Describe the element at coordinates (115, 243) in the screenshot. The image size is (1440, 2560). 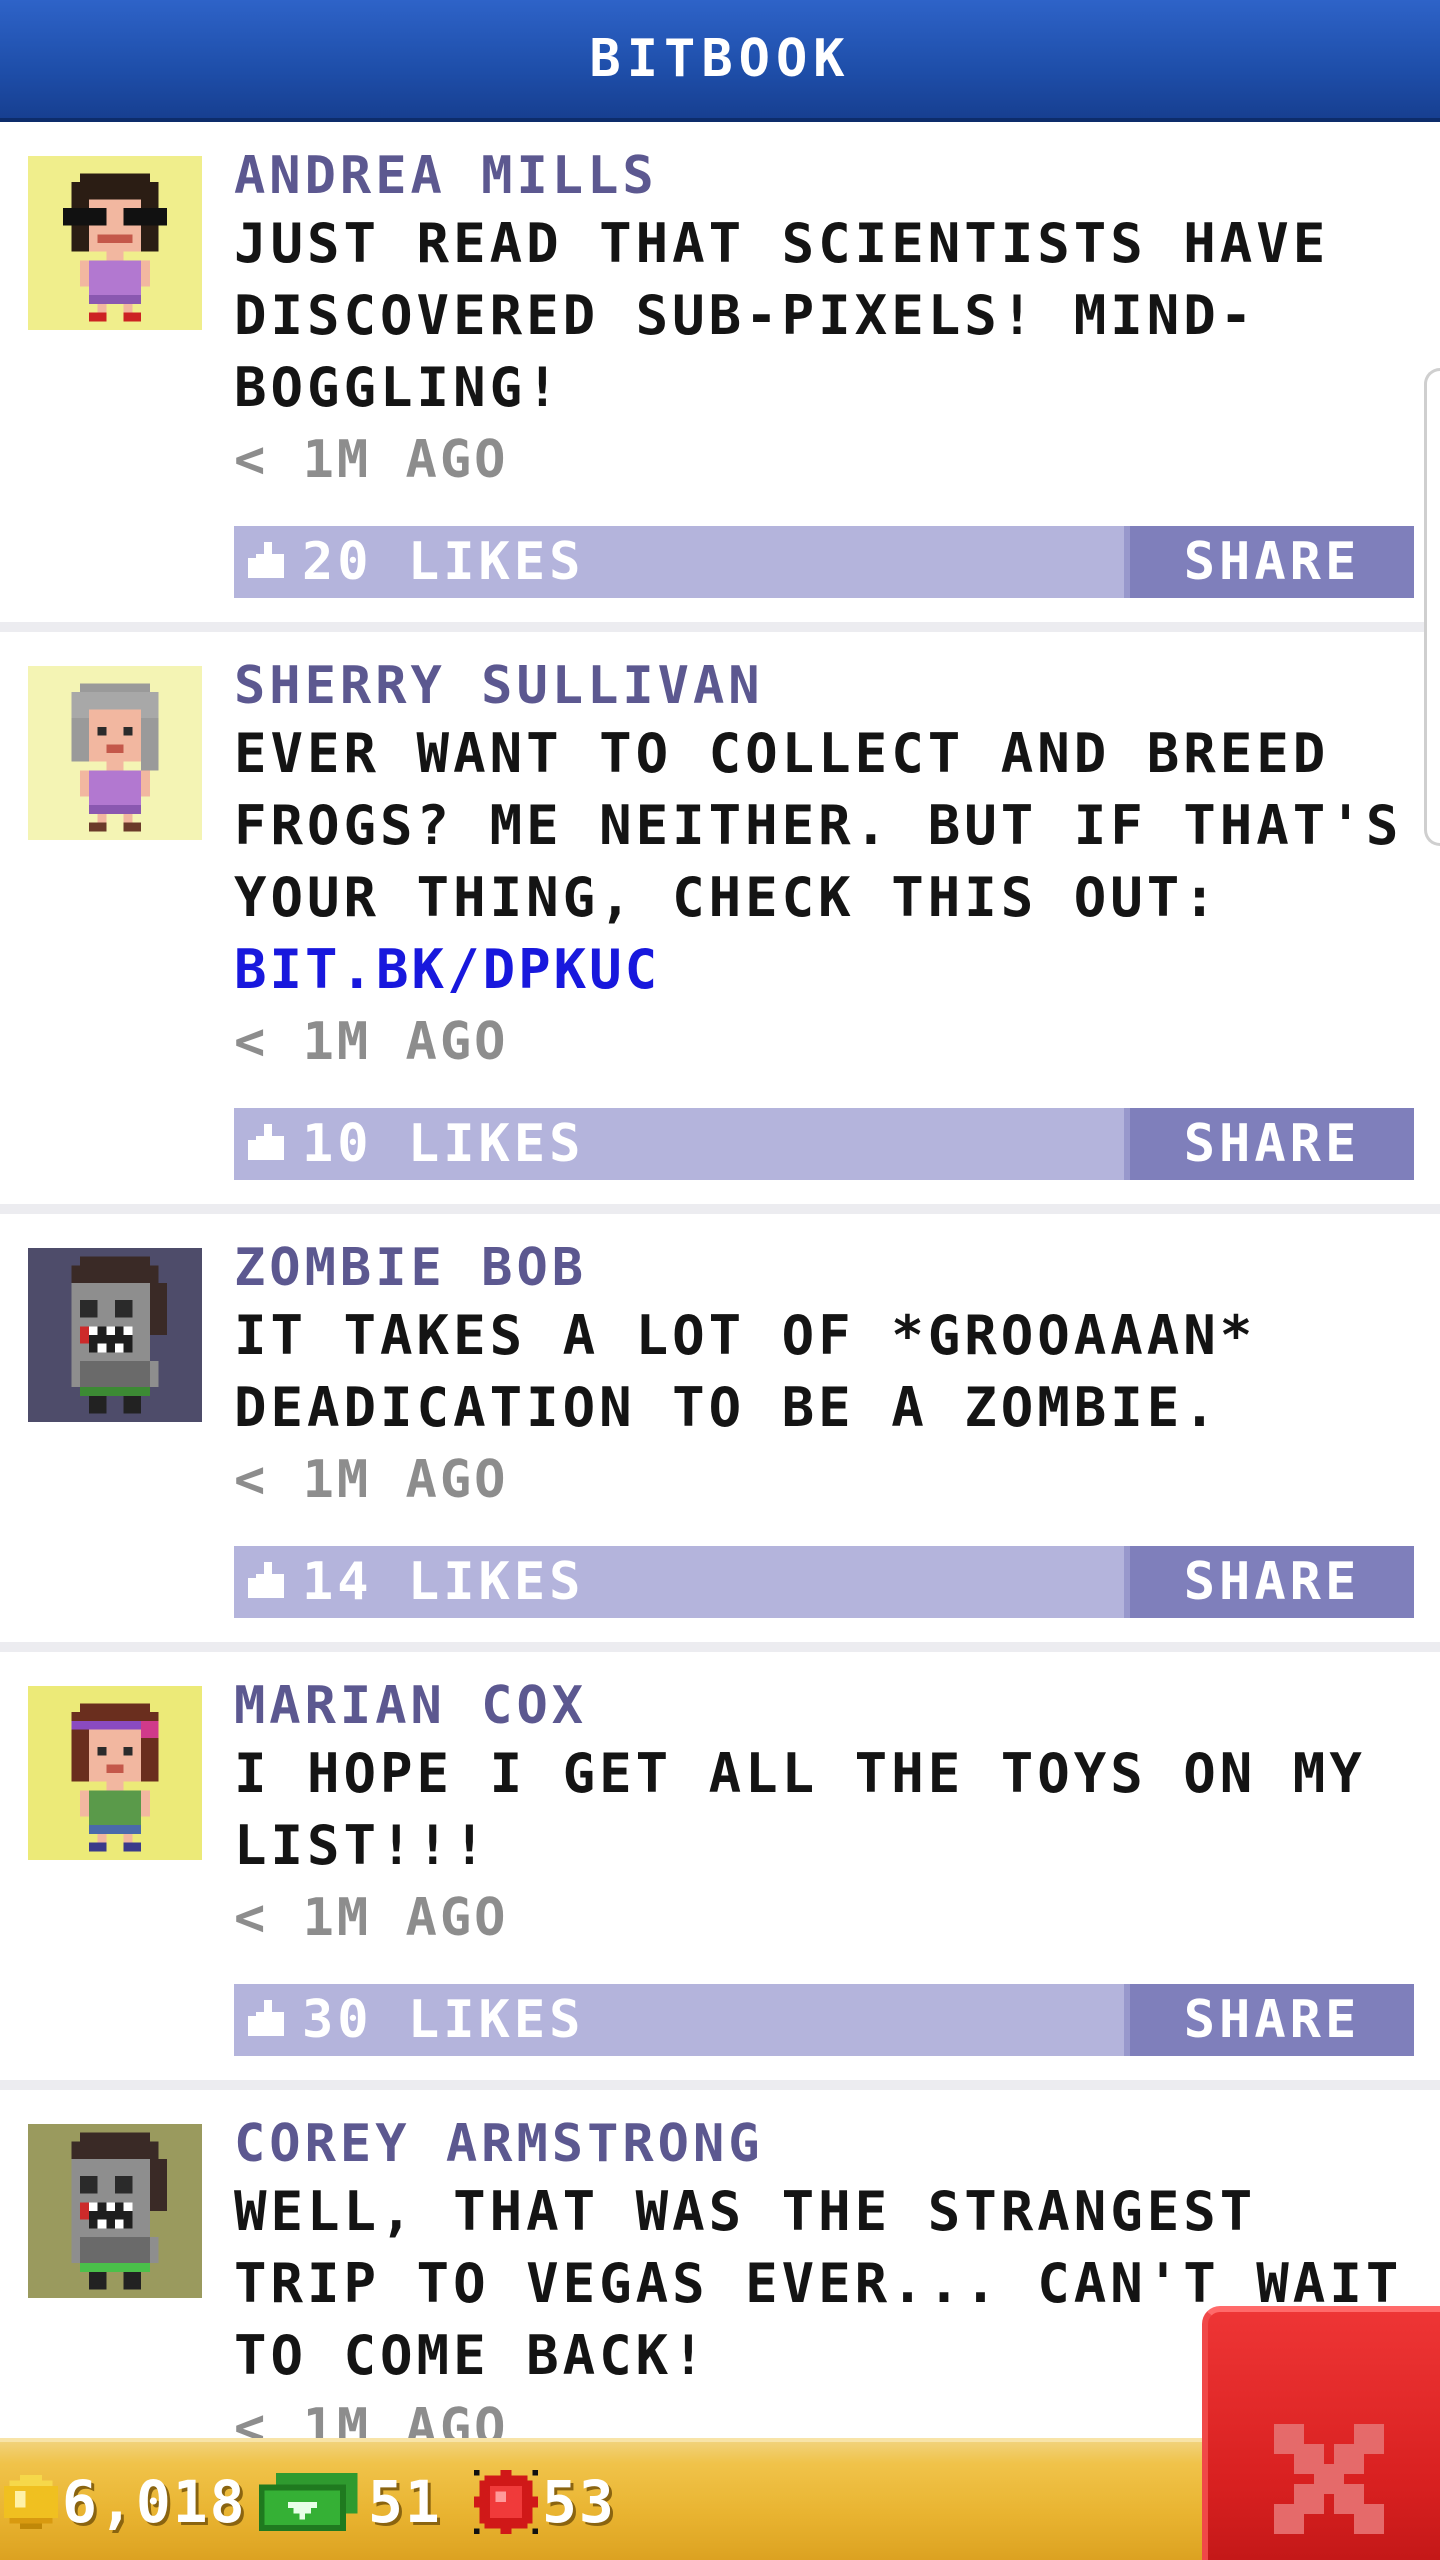
I see `woman-sunglasses-avatar` at that location.